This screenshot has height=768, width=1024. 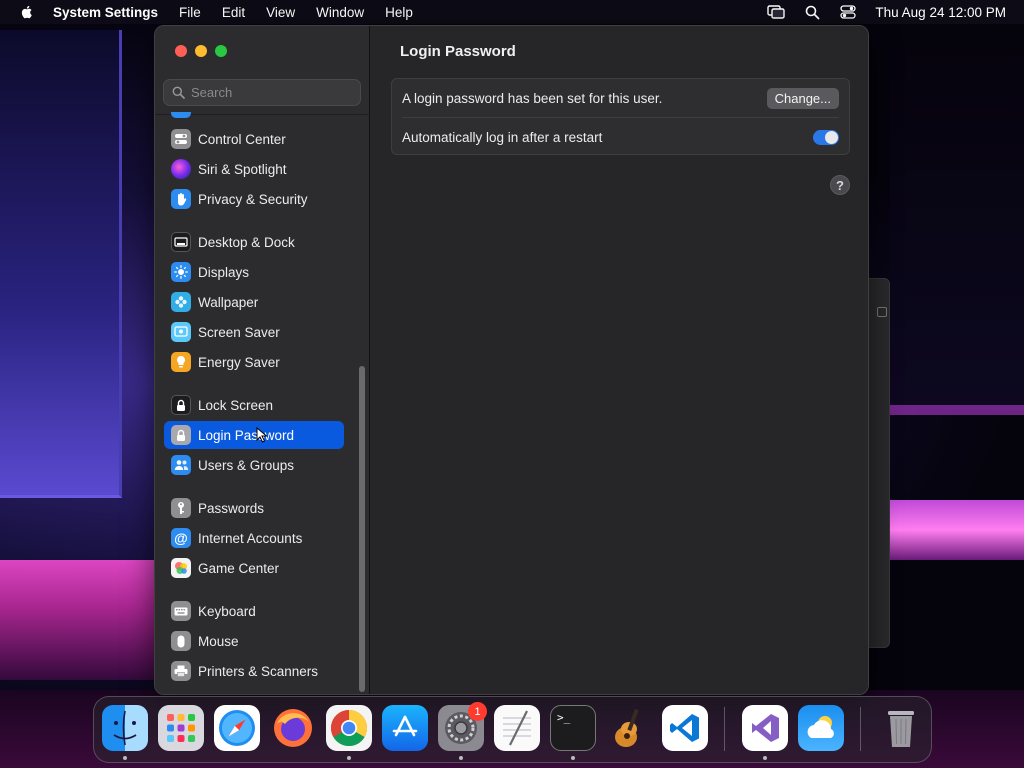 What do you see at coordinates (242, 139) in the screenshot?
I see `sidebar-item-label: Control Center` at bounding box center [242, 139].